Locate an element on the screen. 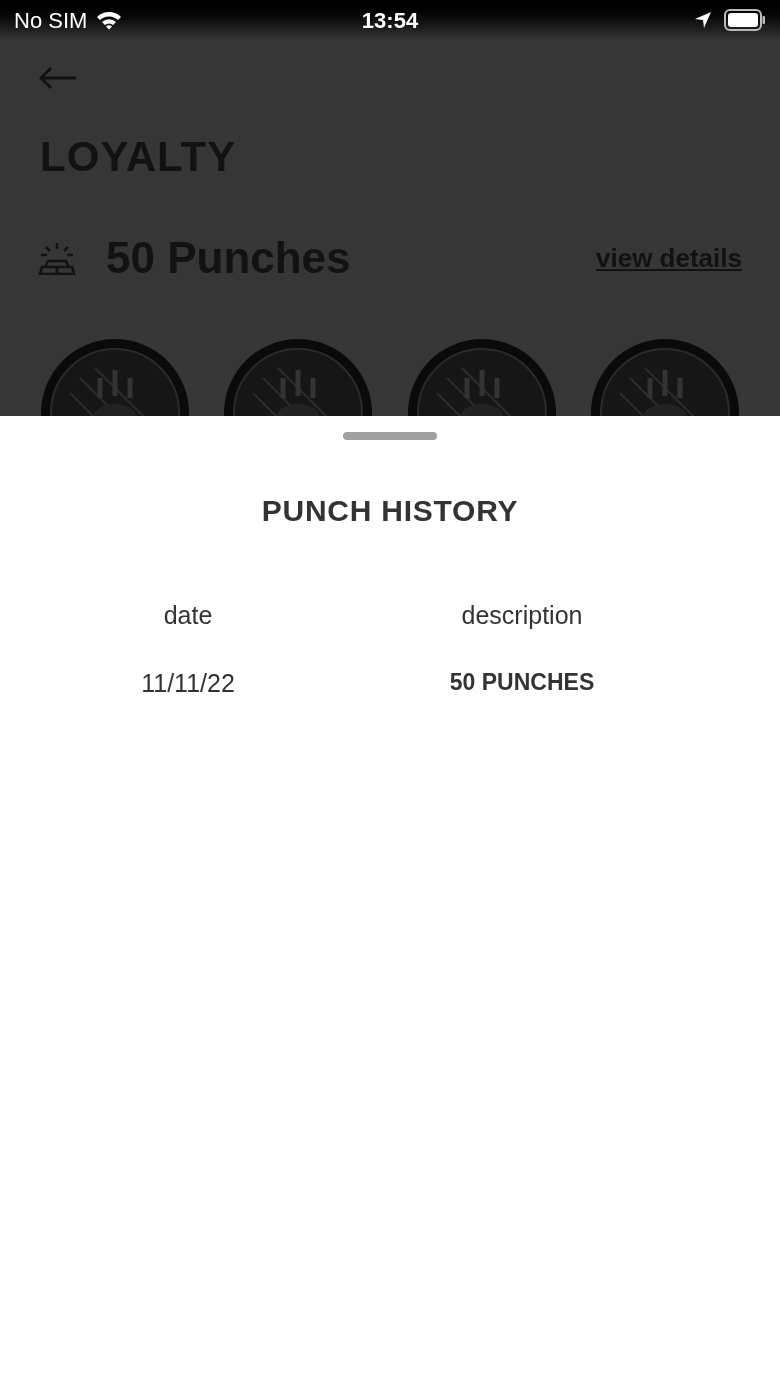 The width and height of the screenshot is (780, 1387). battery-icon is located at coordinates (745, 20).